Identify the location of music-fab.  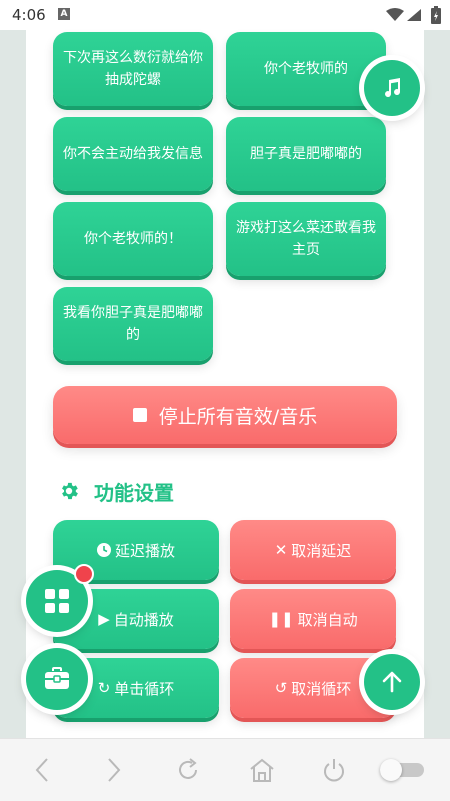
(392, 88).